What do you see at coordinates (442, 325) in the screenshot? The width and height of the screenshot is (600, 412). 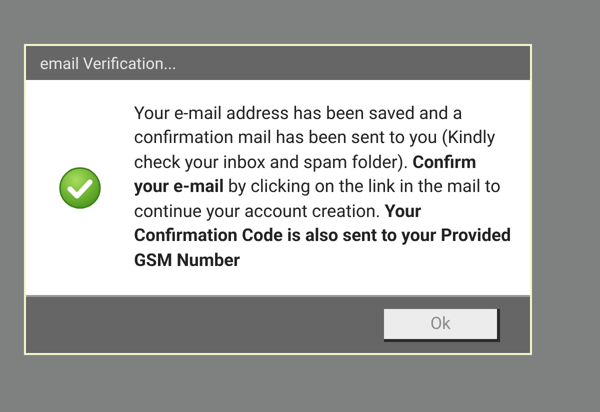 I see `ok-button: Ok` at bounding box center [442, 325].